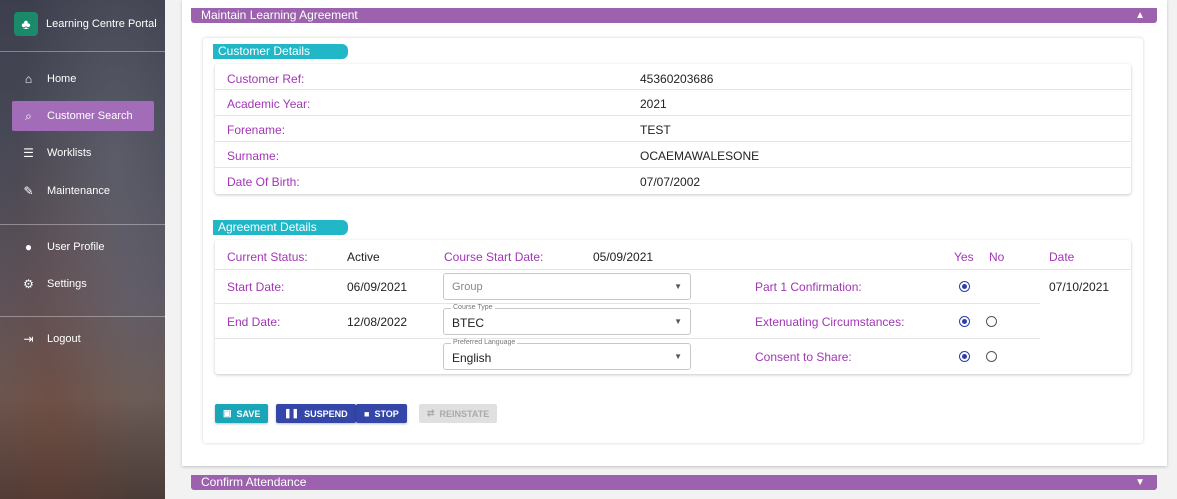 Image resolution: width=1177 pixels, height=499 pixels. I want to click on sidebar-item-maintenance: ✎ Maintenance, so click(83, 191).